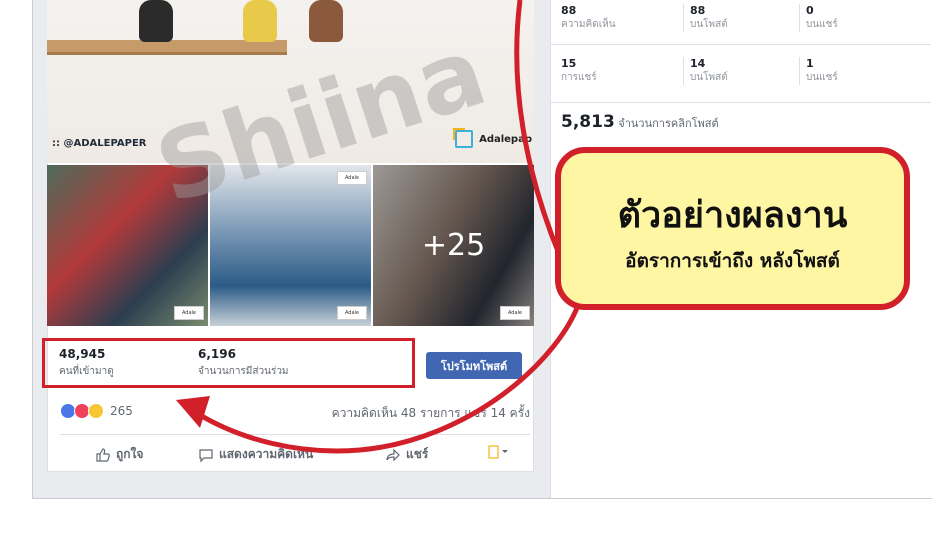 The width and height of the screenshot is (949, 534). What do you see at coordinates (857, 71) in the screenshot?
I see `metric-shares-on-shares: 1 บนแชร์` at bounding box center [857, 71].